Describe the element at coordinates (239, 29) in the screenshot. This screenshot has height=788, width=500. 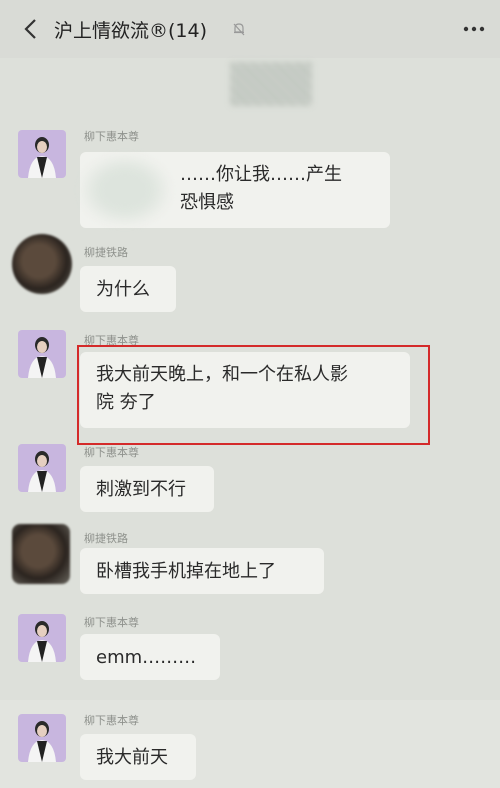
I see `mute-bell-icon` at that location.